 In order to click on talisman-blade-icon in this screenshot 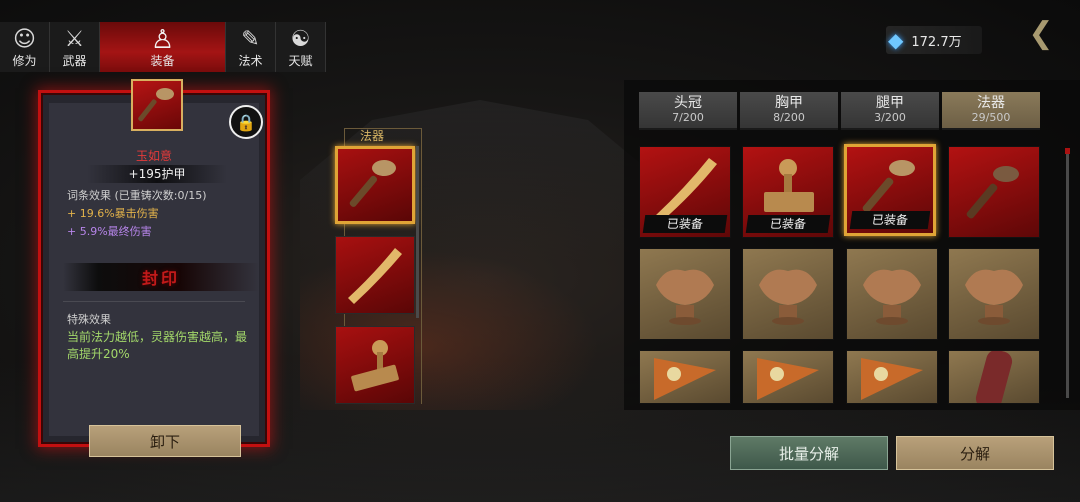, I will do `click(994, 377)`.